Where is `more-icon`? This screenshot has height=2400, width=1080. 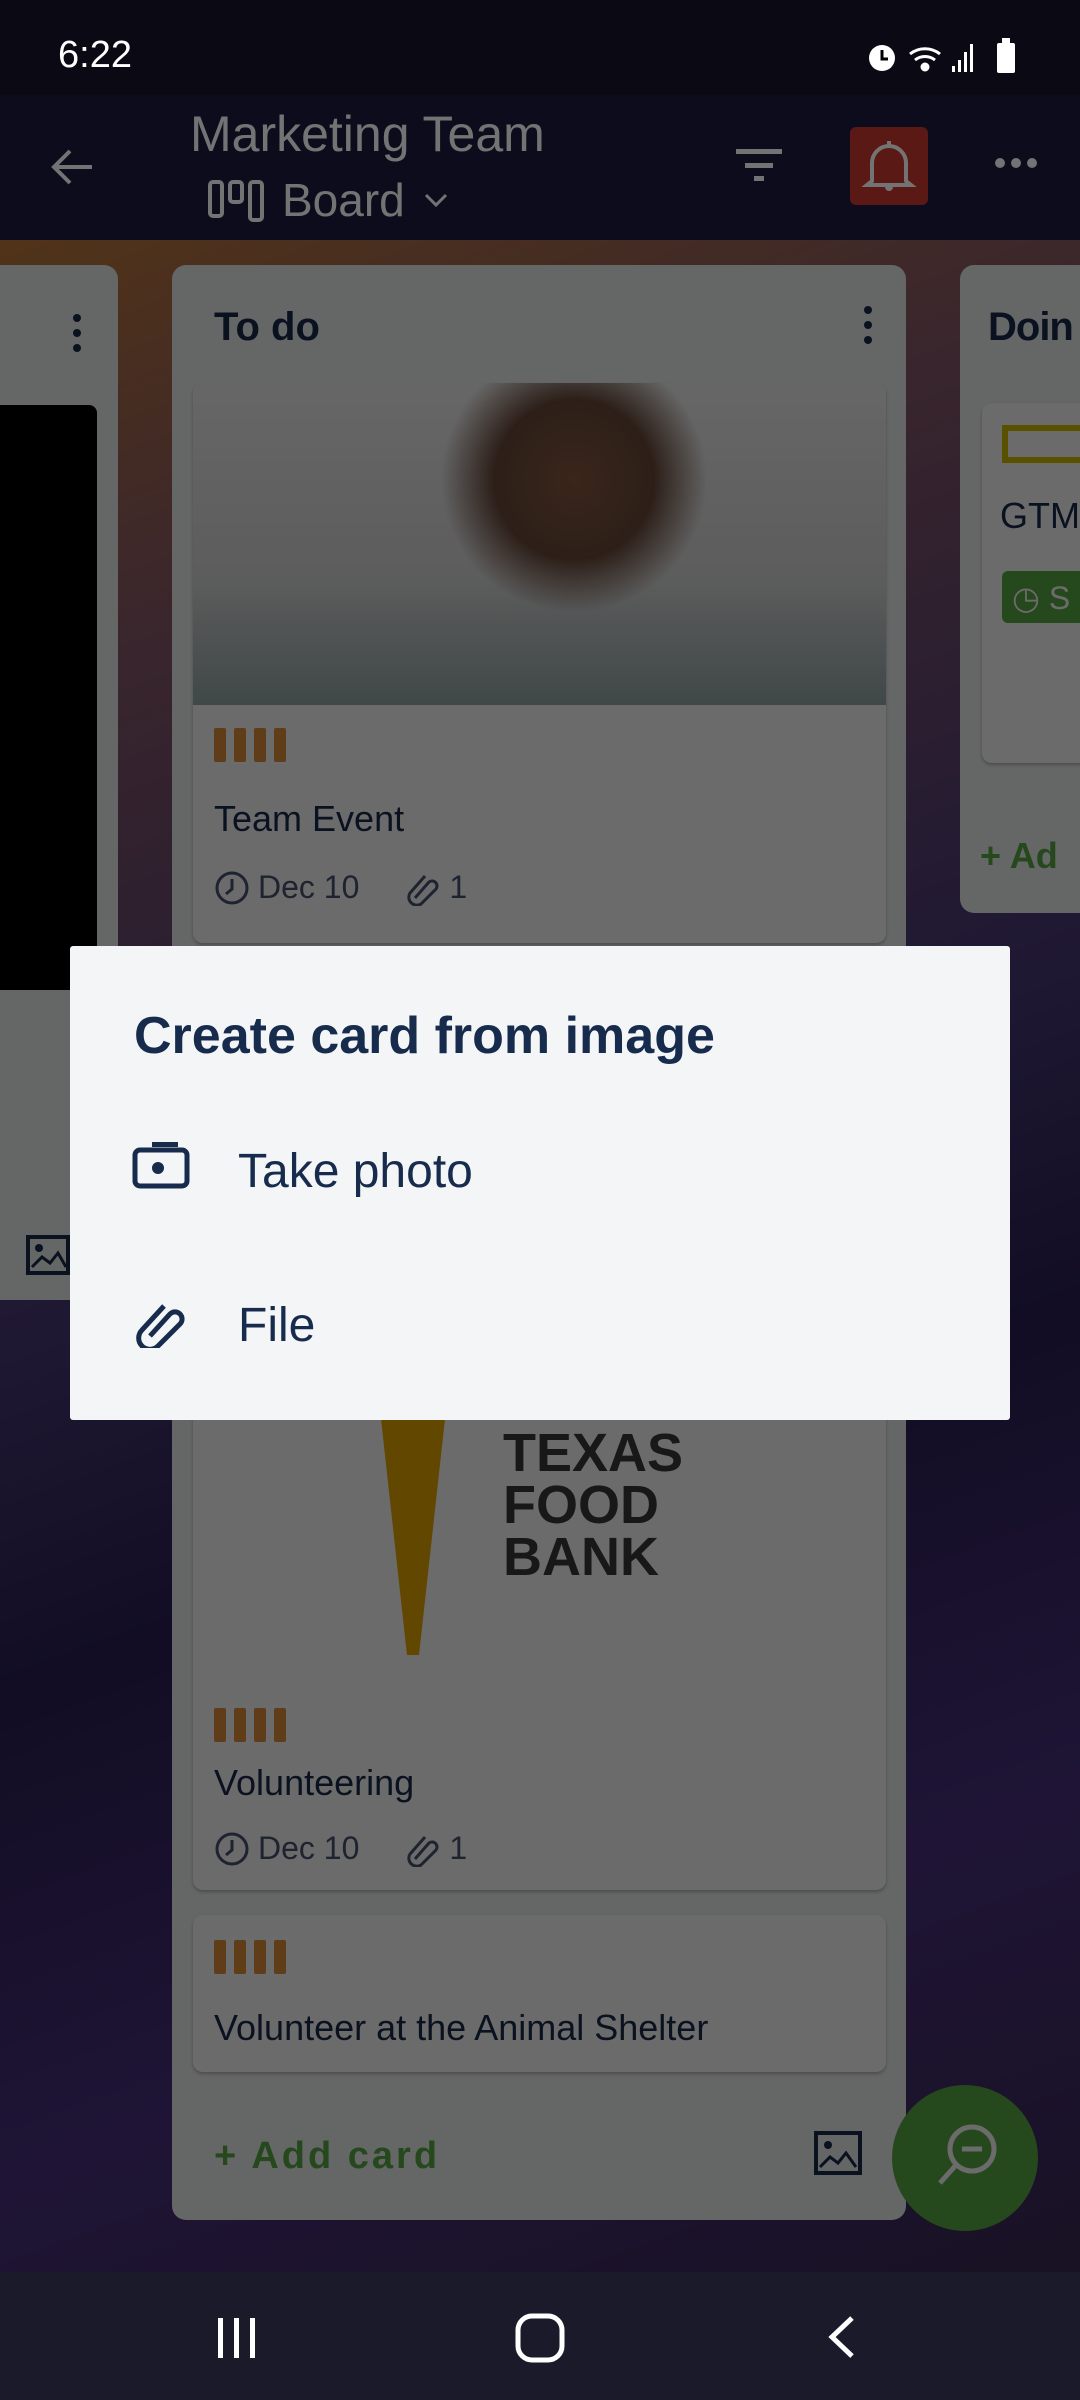 more-icon is located at coordinates (1016, 163).